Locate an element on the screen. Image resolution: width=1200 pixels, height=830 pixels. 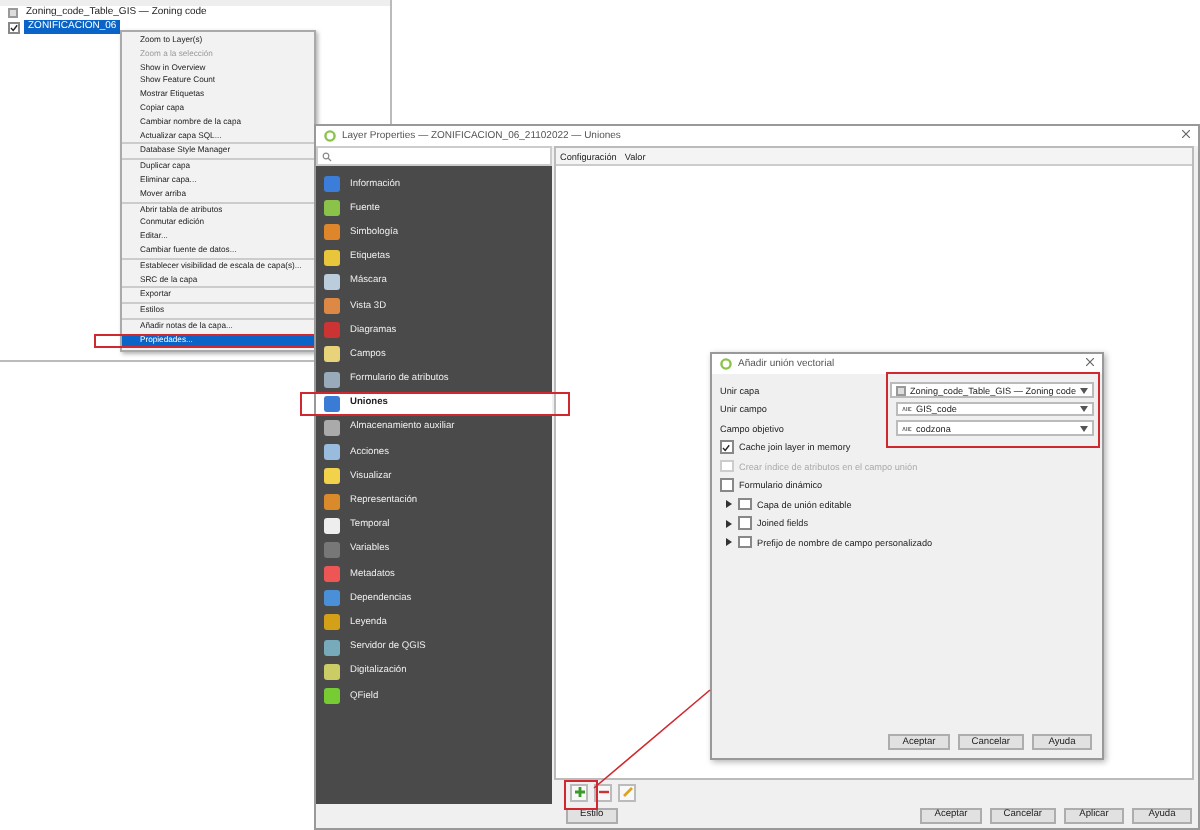
pencil-icon is located at coordinates (627, 792).